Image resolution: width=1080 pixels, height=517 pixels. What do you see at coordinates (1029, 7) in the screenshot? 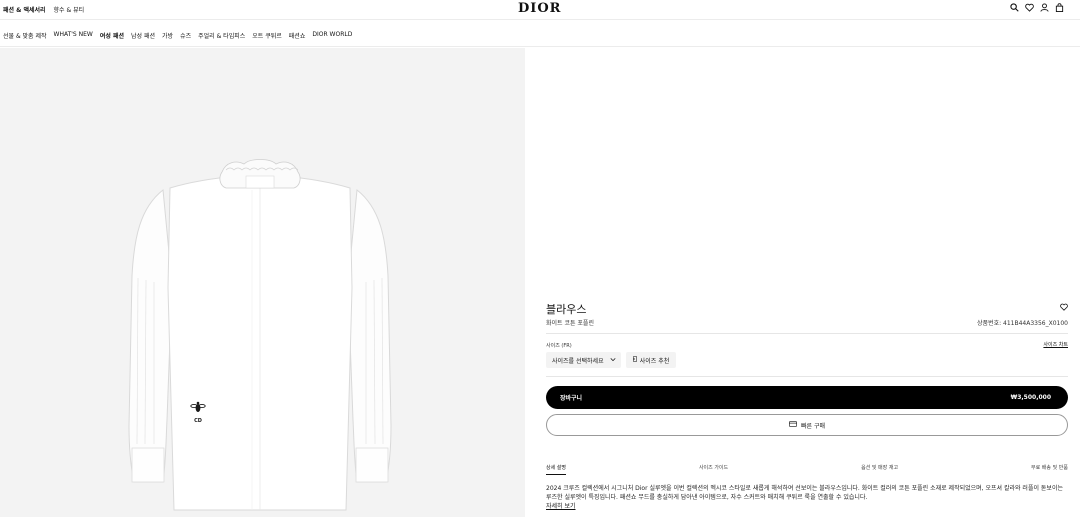
I see `heart-icon` at bounding box center [1029, 7].